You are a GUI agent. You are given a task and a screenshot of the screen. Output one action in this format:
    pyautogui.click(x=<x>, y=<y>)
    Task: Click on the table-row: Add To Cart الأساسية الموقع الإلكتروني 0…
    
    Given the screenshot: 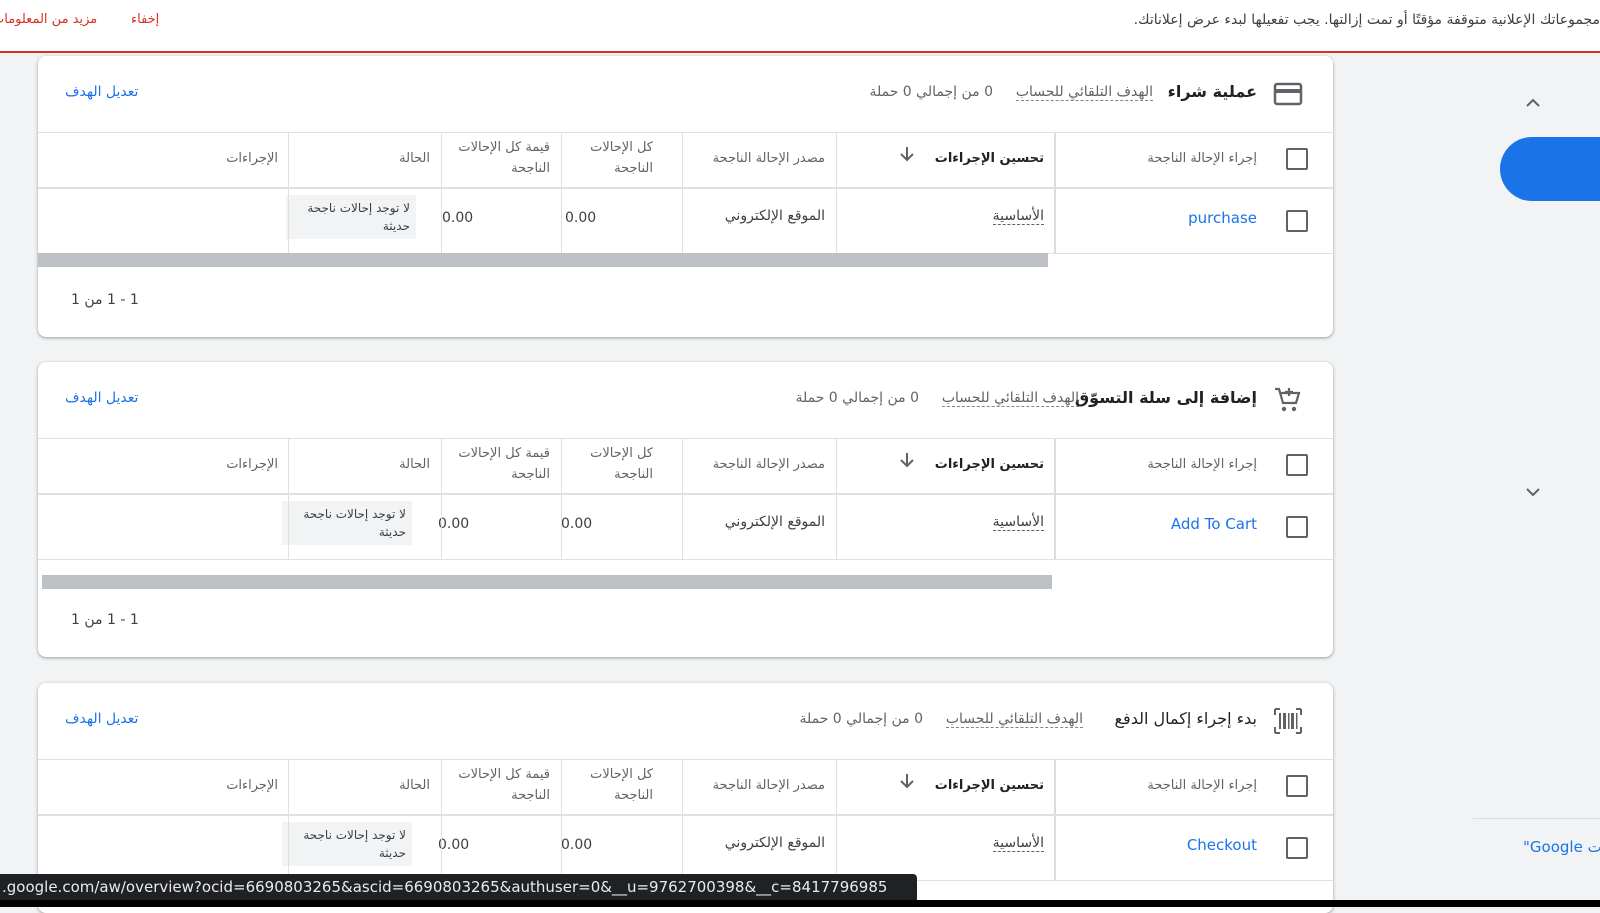 What is the action you would take?
    pyautogui.click(x=685, y=527)
    